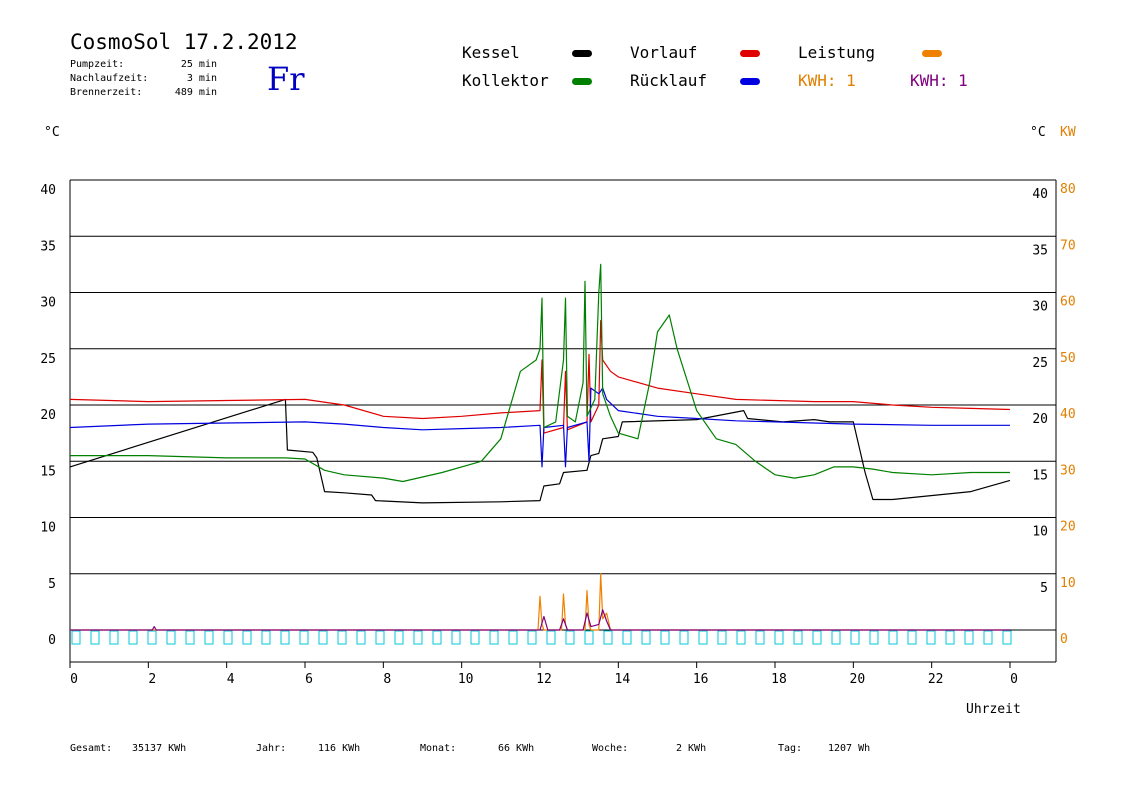 Image resolution: width=1148 pixels, height=812 pixels. Describe the element at coordinates (1068, 527) in the screenshot. I see `y-kw-tick-label: 20` at that location.